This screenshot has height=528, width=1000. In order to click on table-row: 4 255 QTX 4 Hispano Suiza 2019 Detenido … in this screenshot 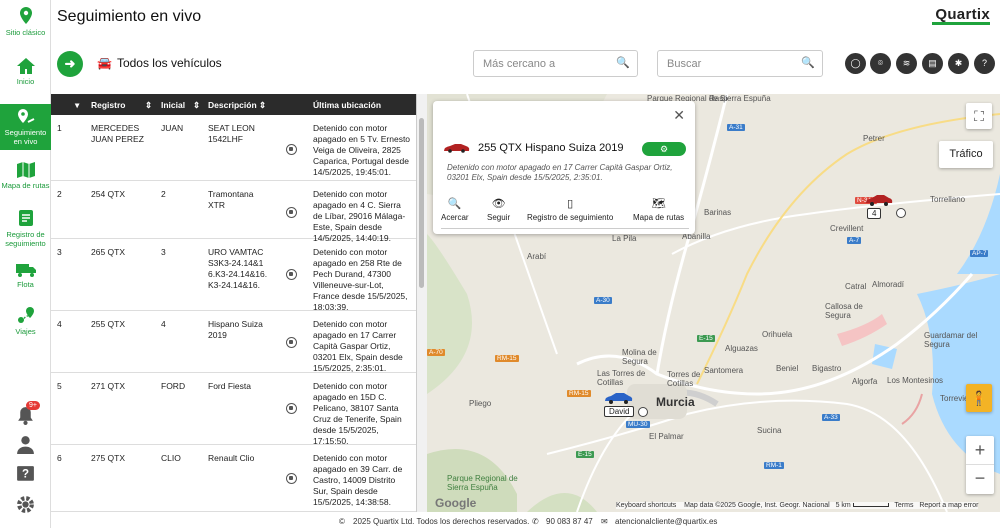, I will do `click(233, 342)`.